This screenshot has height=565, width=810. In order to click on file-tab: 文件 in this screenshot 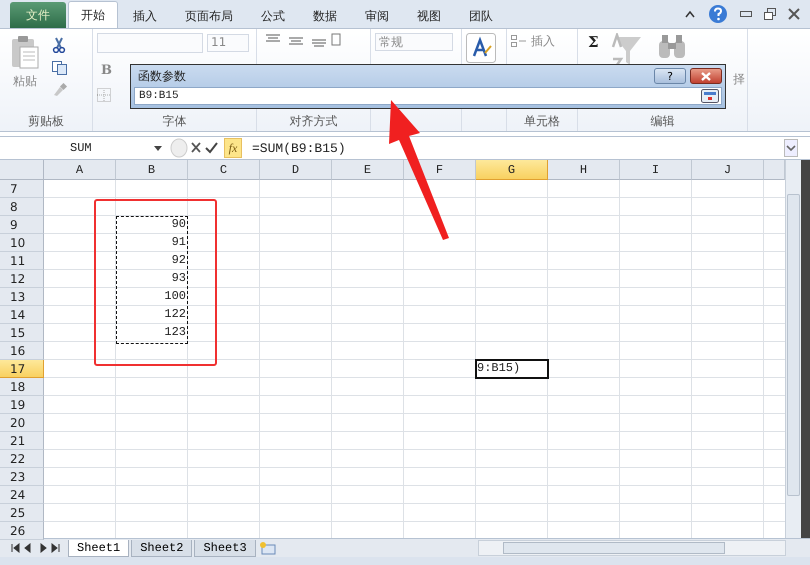, I will do `click(38, 15)`.